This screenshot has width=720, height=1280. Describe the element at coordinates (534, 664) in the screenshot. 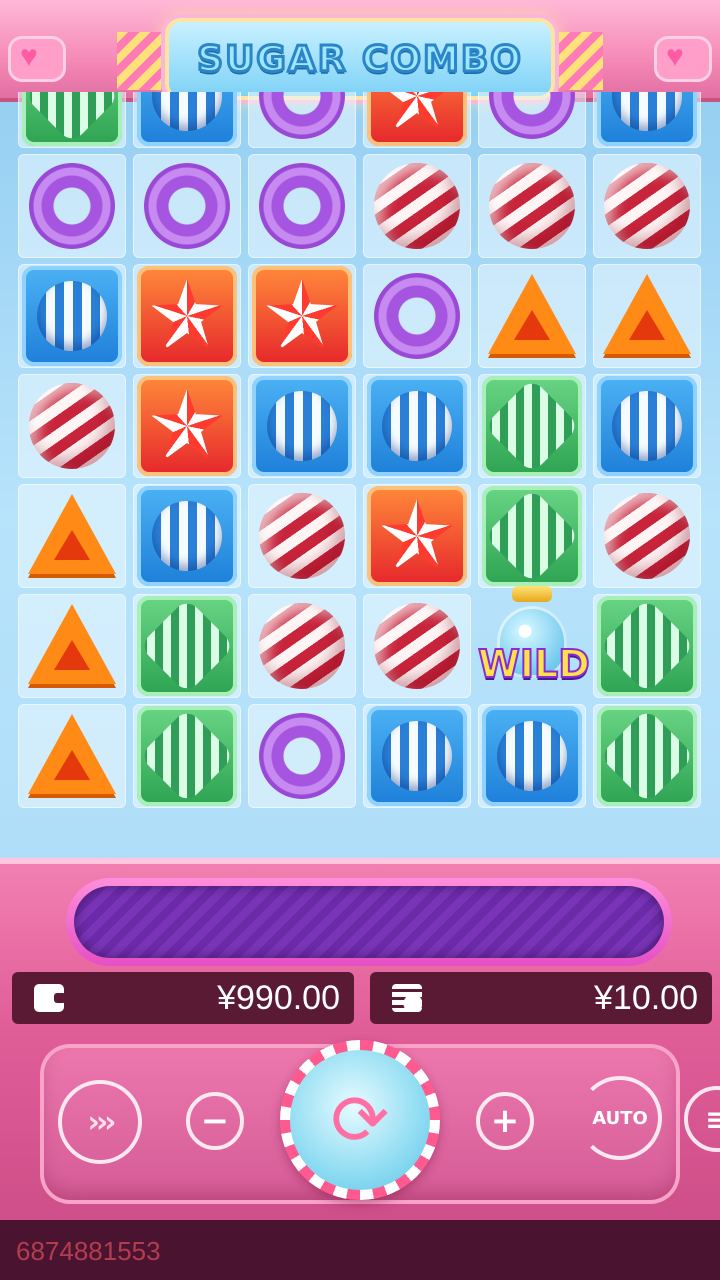

I see `wild-label: WILD` at that location.